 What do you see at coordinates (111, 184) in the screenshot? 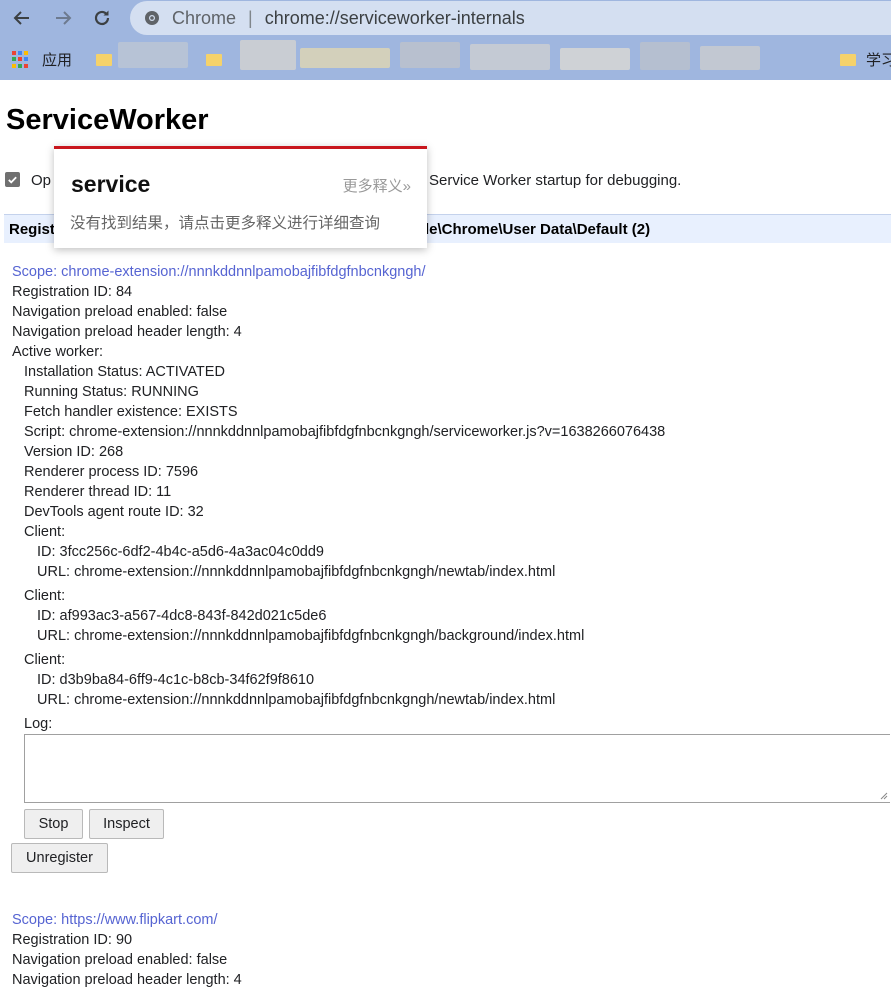
I see `popup-word: service` at bounding box center [111, 184].